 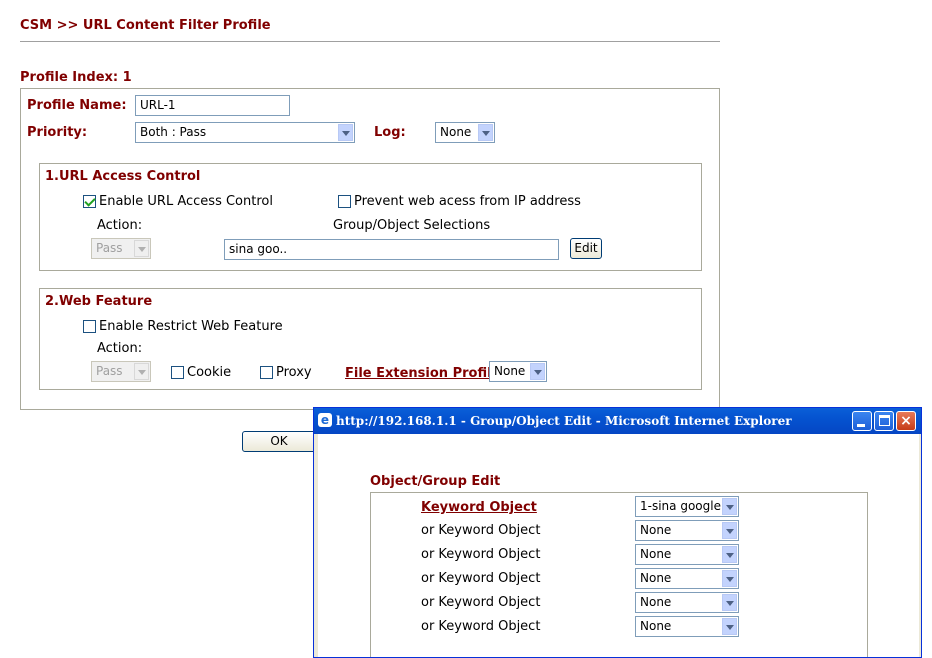 I want to click on file-extension-select: None, so click(x=518, y=371).